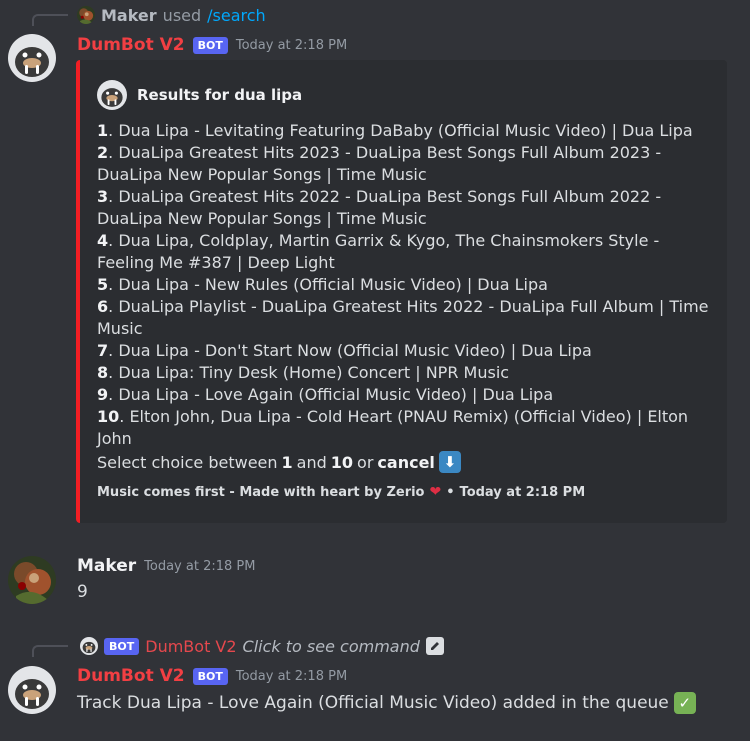 The width and height of the screenshot is (750, 741). I want to click on result-number: 10, so click(108, 416).